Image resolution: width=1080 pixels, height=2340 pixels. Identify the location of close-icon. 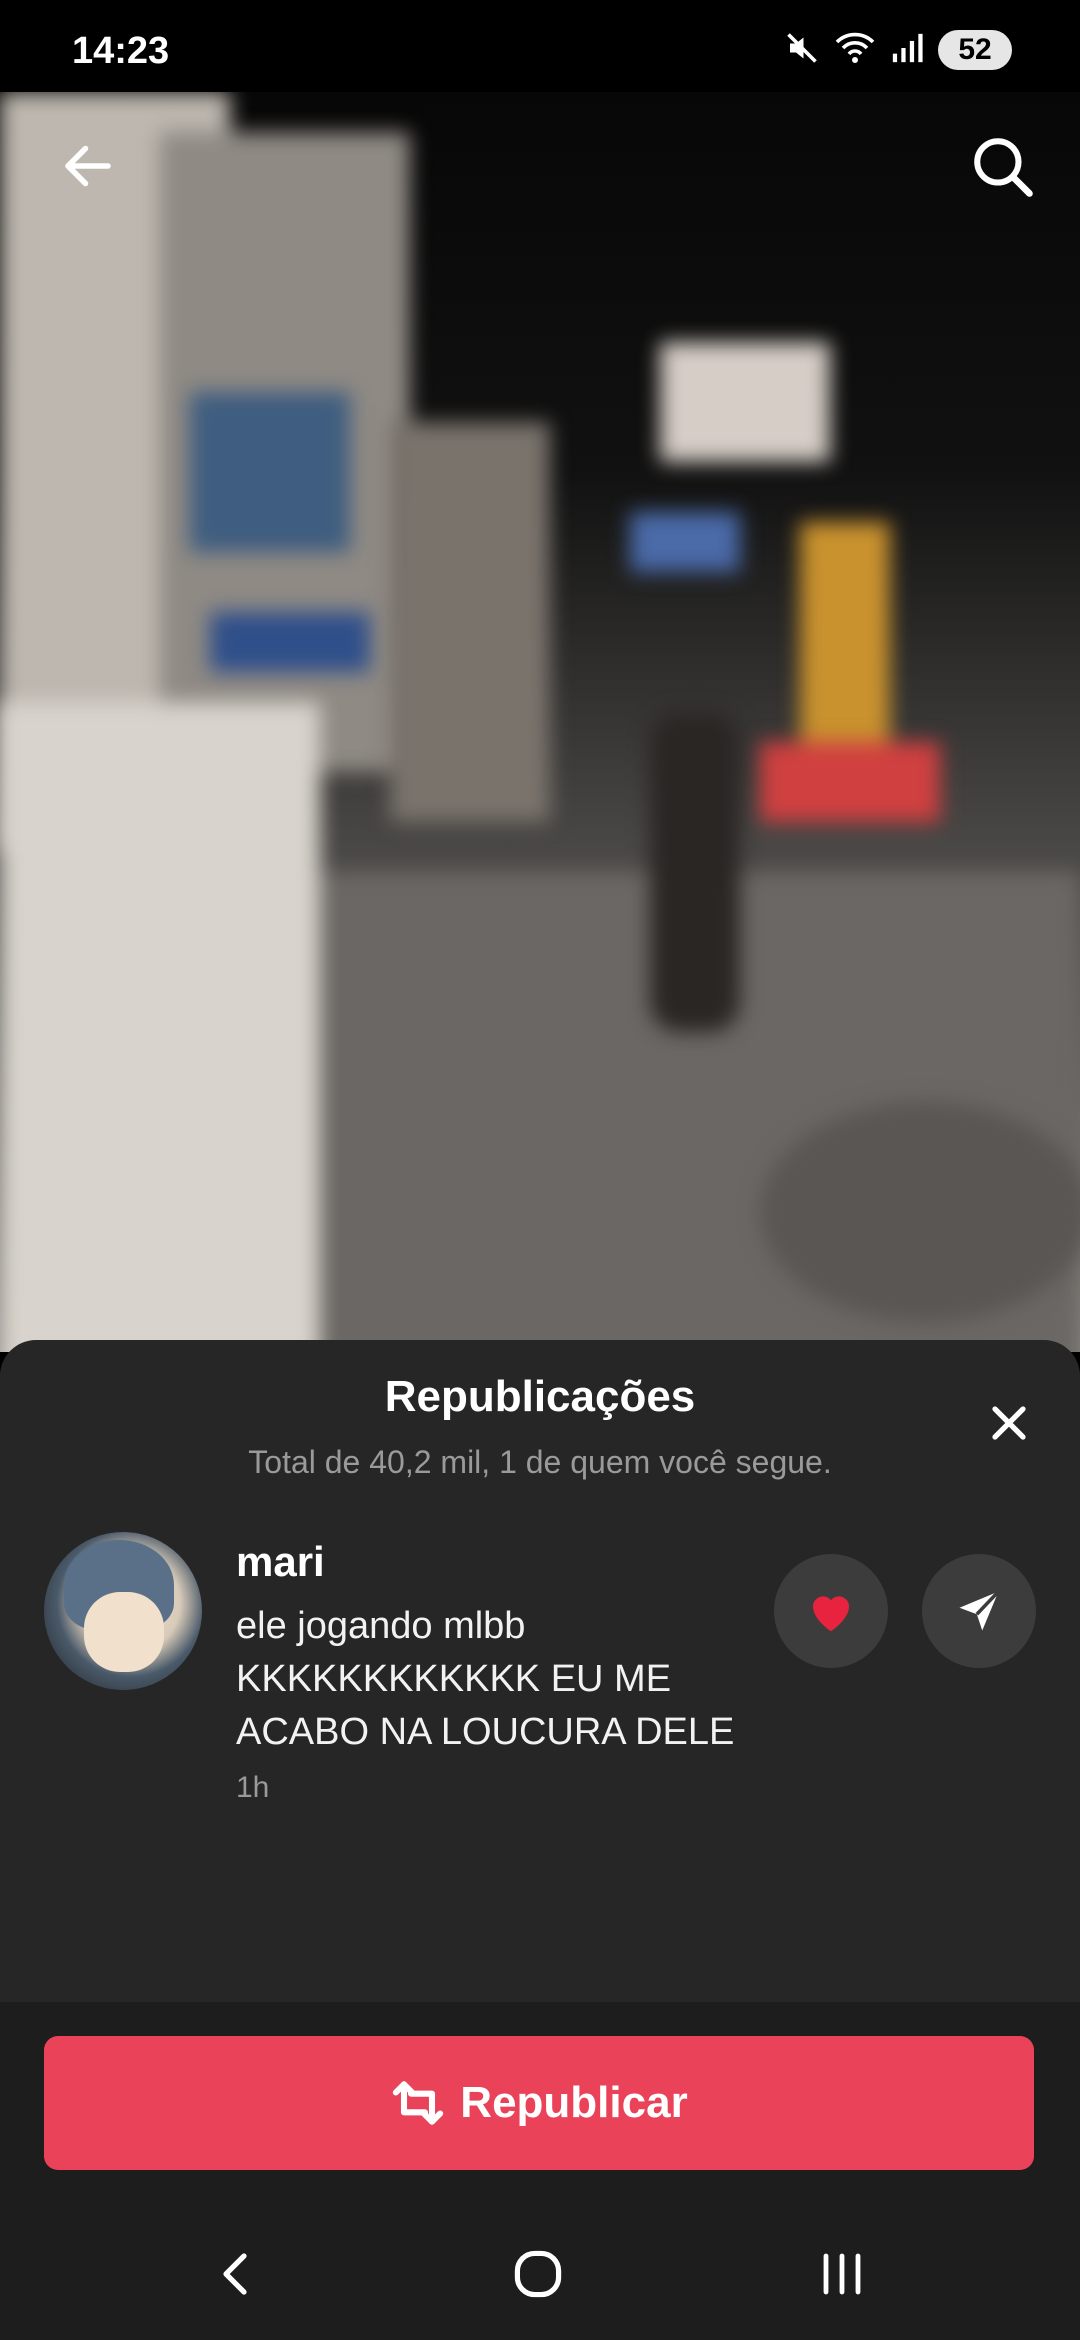
(1009, 1423).